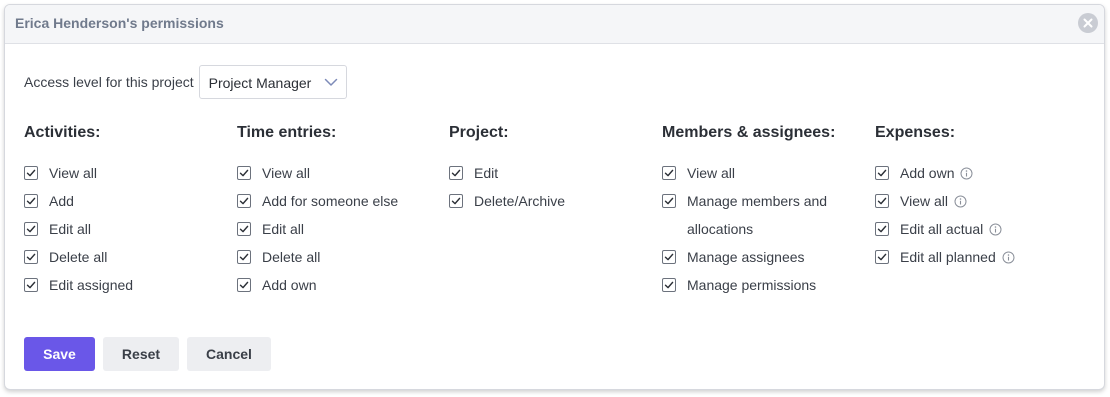 This screenshot has width=1110, height=397. I want to click on permission-label: Edit all actual, so click(942, 229).